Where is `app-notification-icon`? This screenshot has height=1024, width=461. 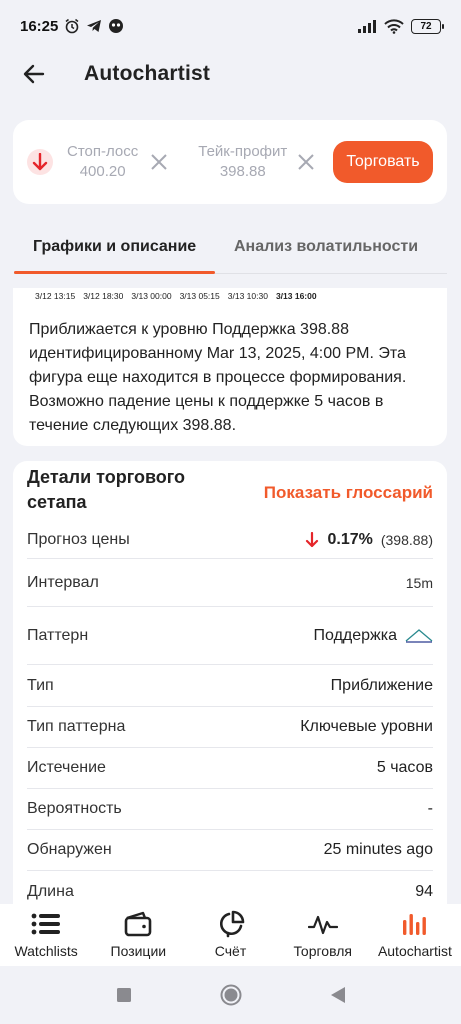
app-notification-icon is located at coordinates (116, 26).